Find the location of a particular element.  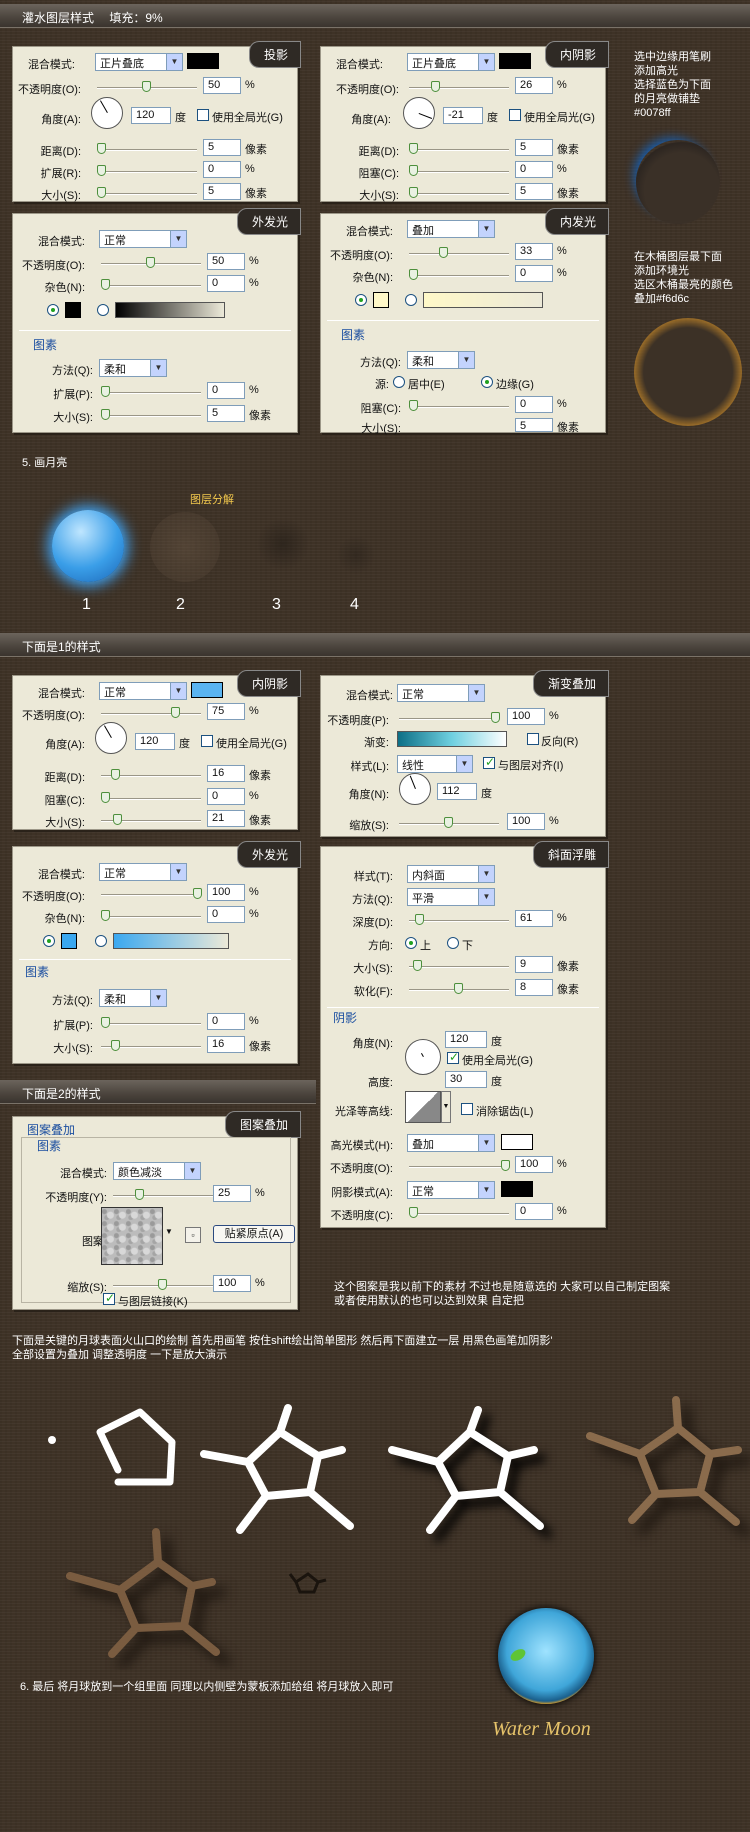

blend-mode-select: 叠加 is located at coordinates (451, 229).